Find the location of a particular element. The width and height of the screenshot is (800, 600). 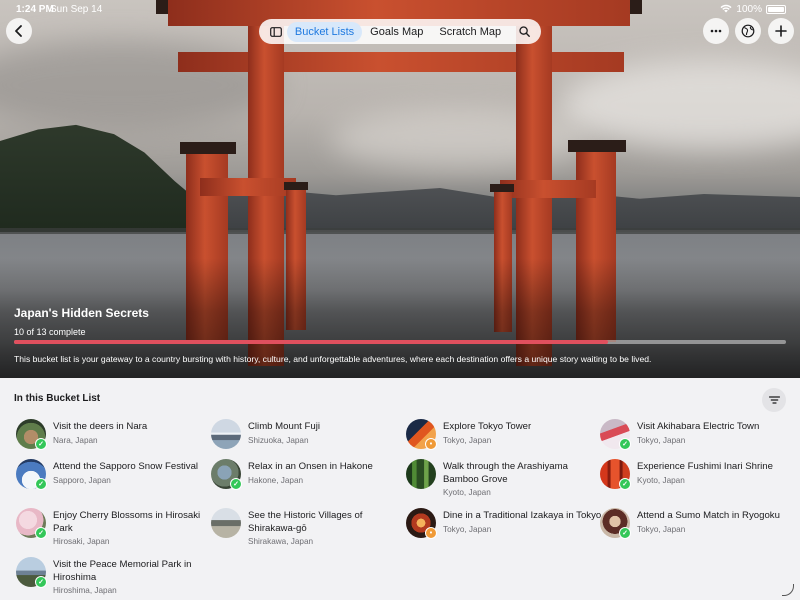

sidebar-toggle-button is located at coordinates (276, 31).